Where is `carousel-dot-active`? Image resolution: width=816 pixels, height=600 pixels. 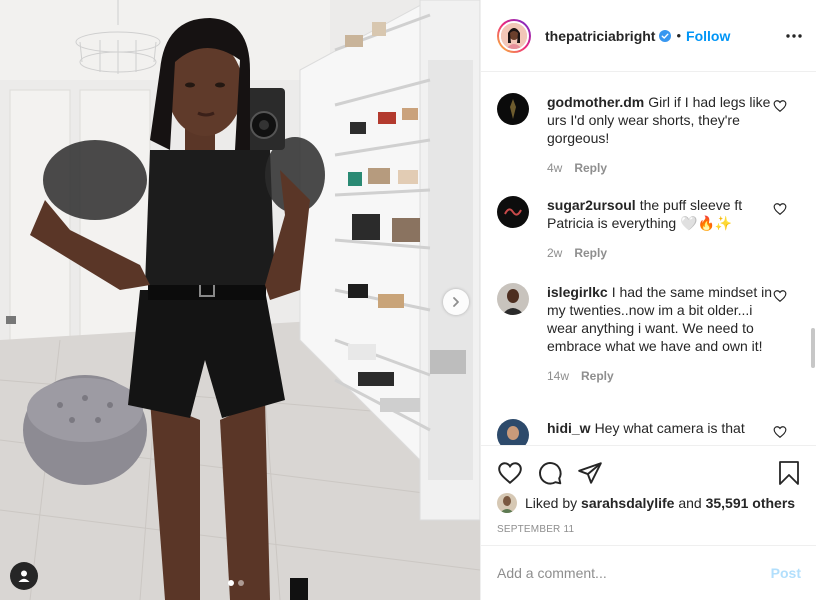
carousel-dot-active is located at coordinates (231, 583).